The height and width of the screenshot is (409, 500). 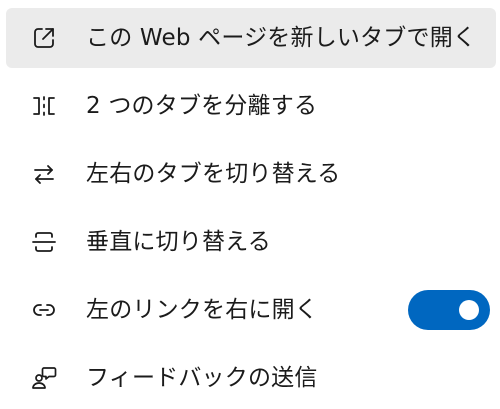 I want to click on menu-item-label: 2 つのタブを分離する, so click(x=202, y=106).